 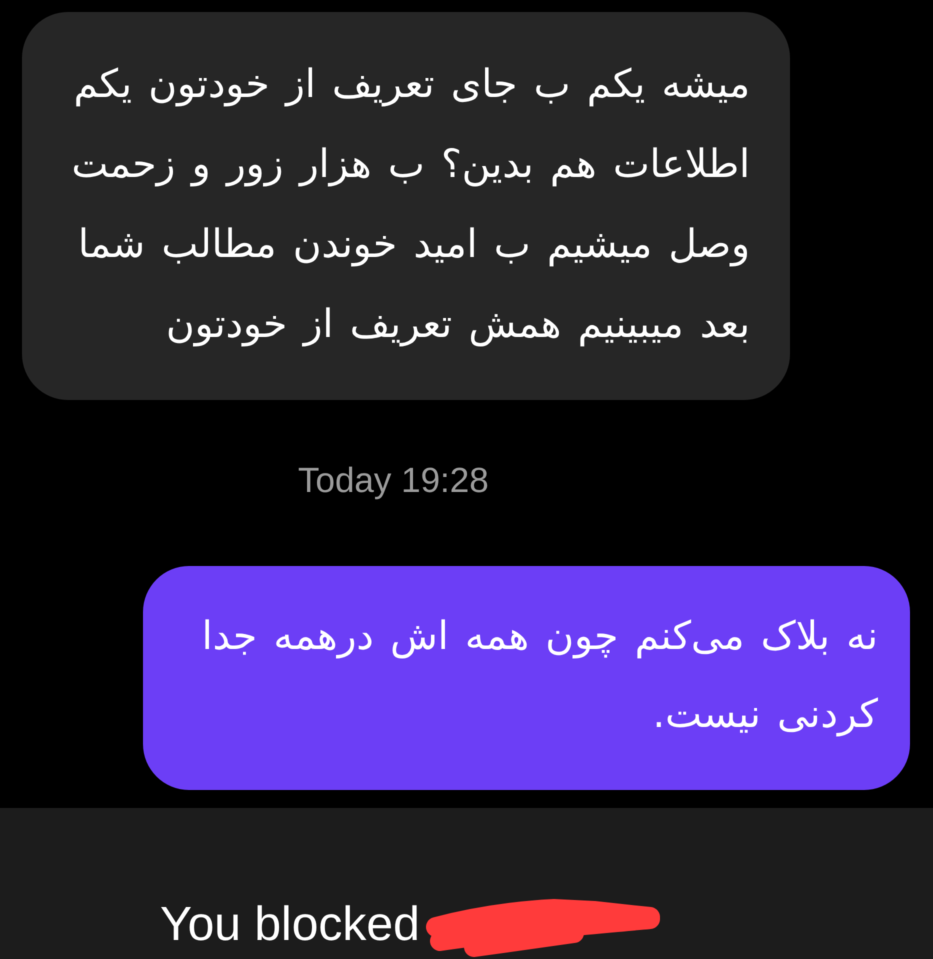 What do you see at coordinates (393, 481) in the screenshot?
I see `message-timestamp: Today 19:28` at bounding box center [393, 481].